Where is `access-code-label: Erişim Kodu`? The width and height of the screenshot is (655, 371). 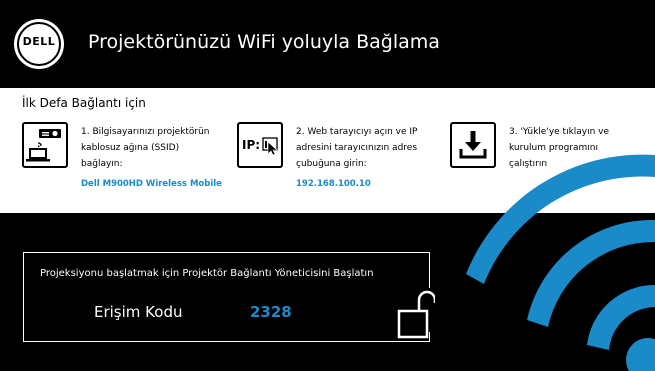 access-code-label: Erişim Kodu is located at coordinates (138, 312).